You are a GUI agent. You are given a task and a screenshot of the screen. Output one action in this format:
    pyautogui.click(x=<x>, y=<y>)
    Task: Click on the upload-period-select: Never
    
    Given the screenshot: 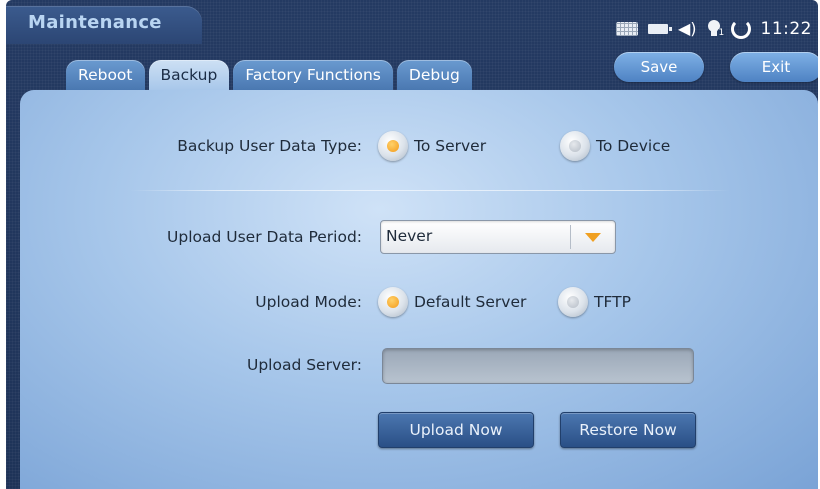 What is the action you would take?
    pyautogui.click(x=498, y=237)
    